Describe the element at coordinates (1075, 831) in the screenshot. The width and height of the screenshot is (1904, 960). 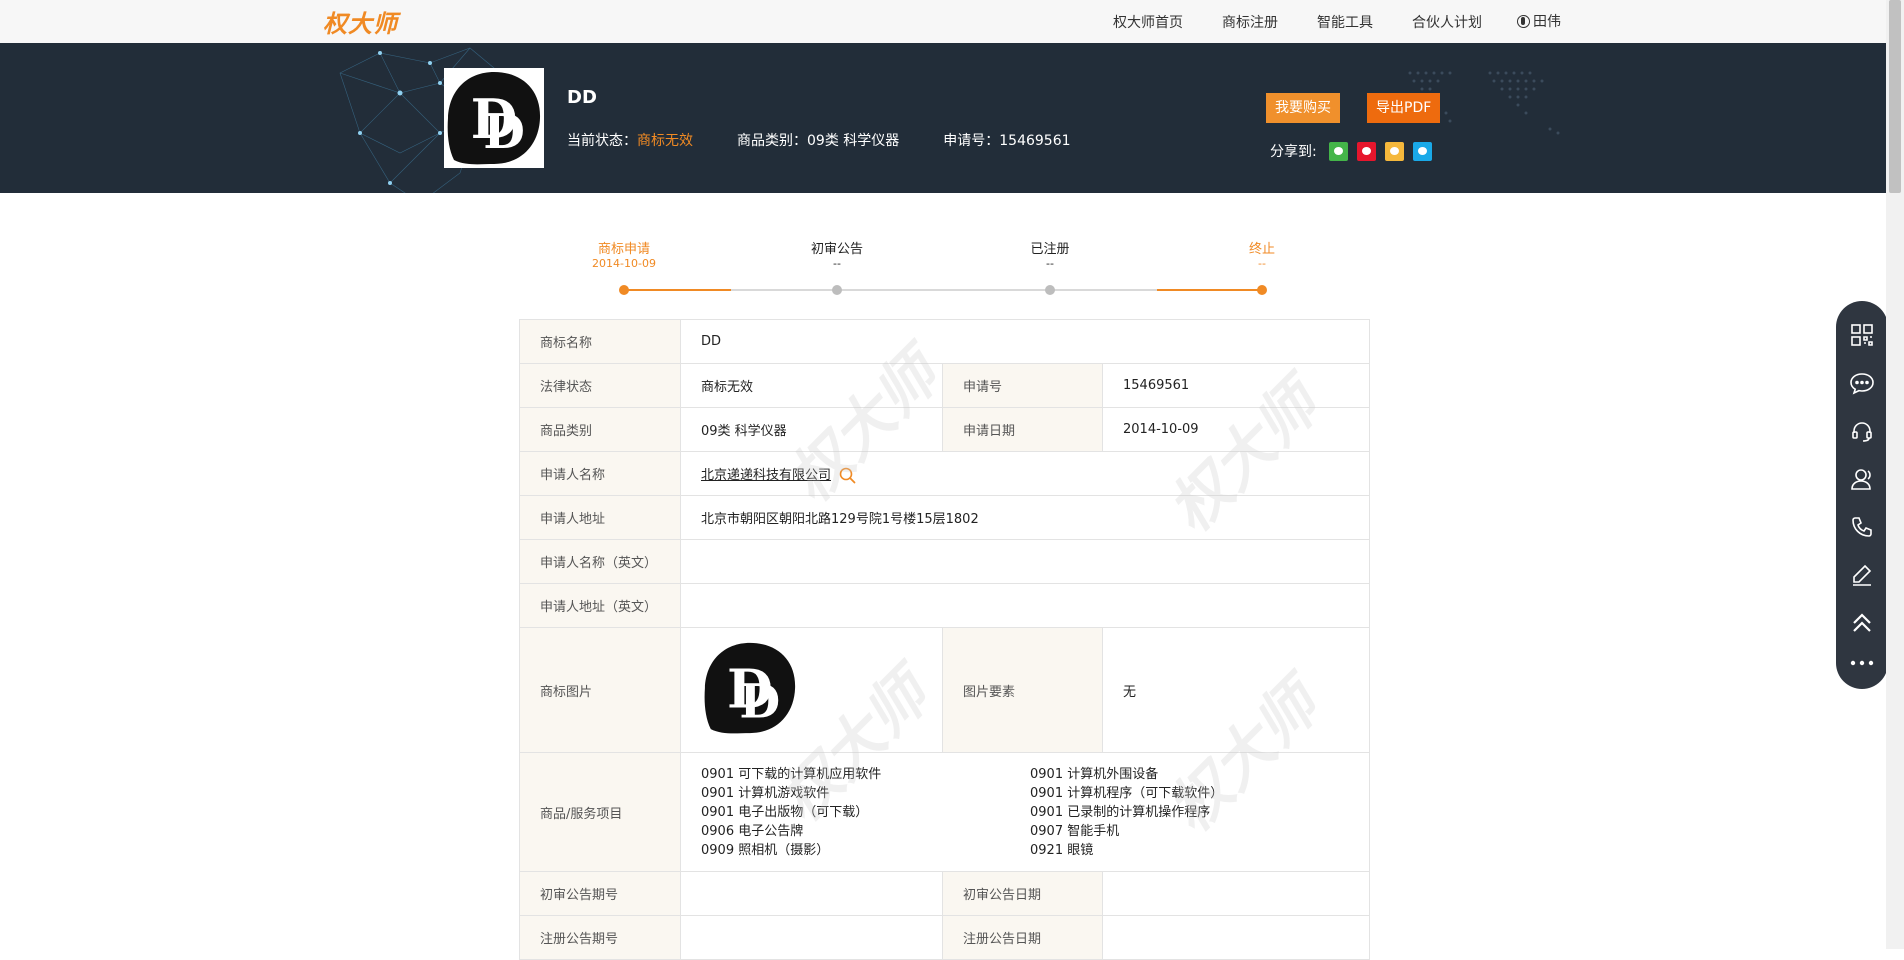
I see `list-item: 0907 智能手机` at that location.